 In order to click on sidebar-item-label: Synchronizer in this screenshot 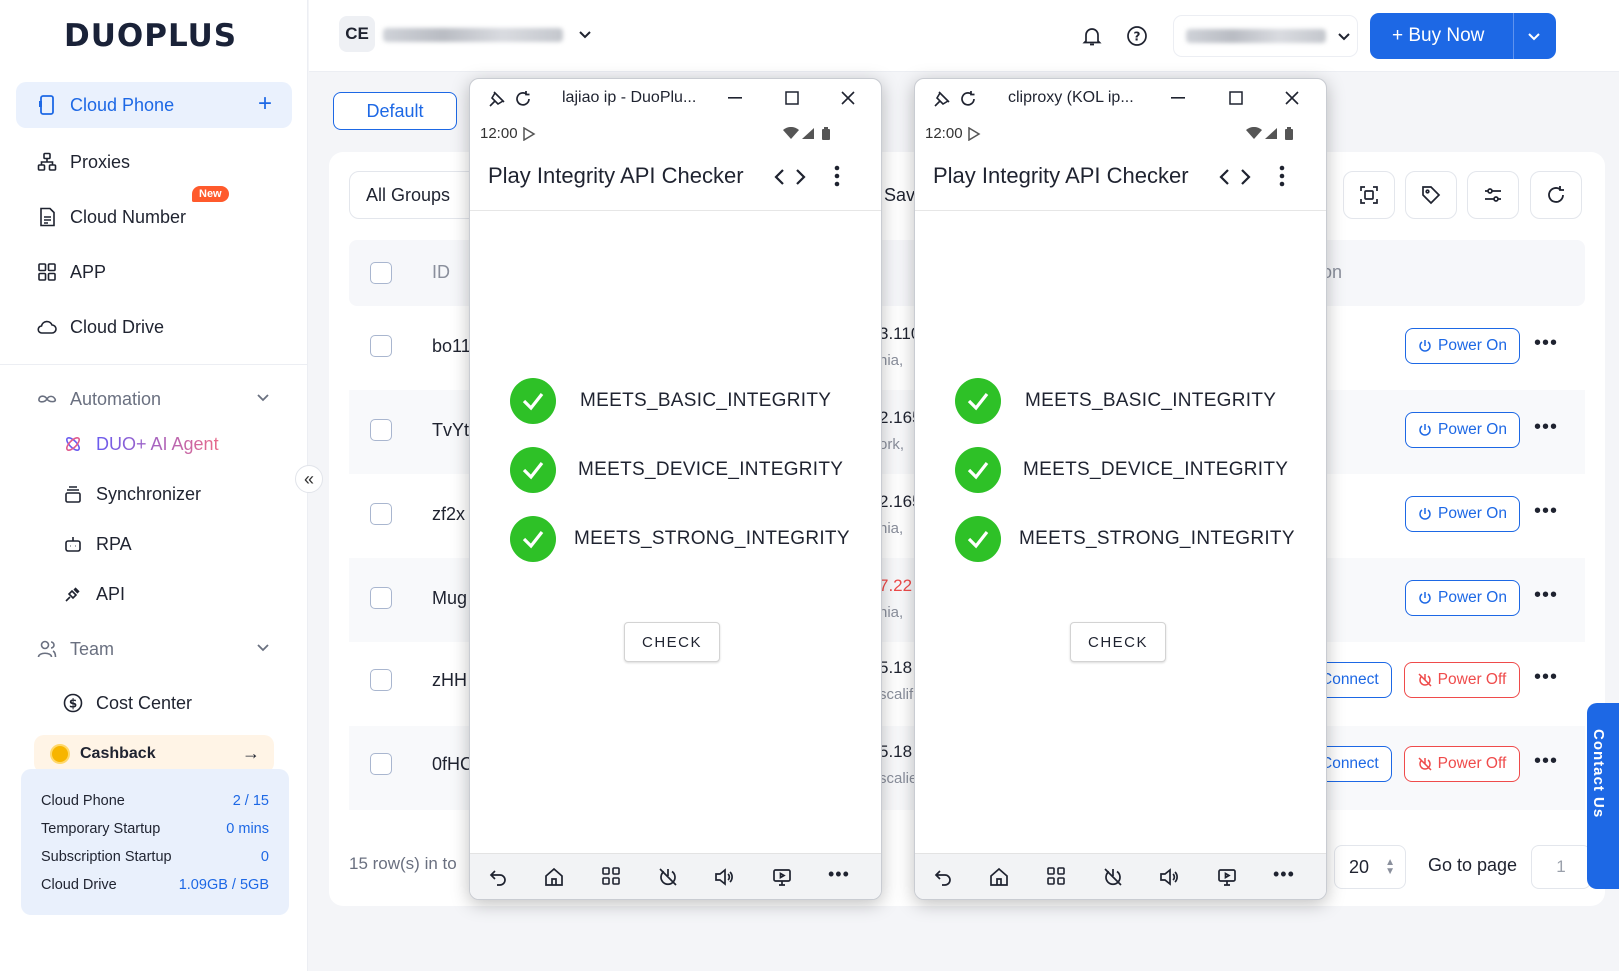, I will do `click(149, 493)`.